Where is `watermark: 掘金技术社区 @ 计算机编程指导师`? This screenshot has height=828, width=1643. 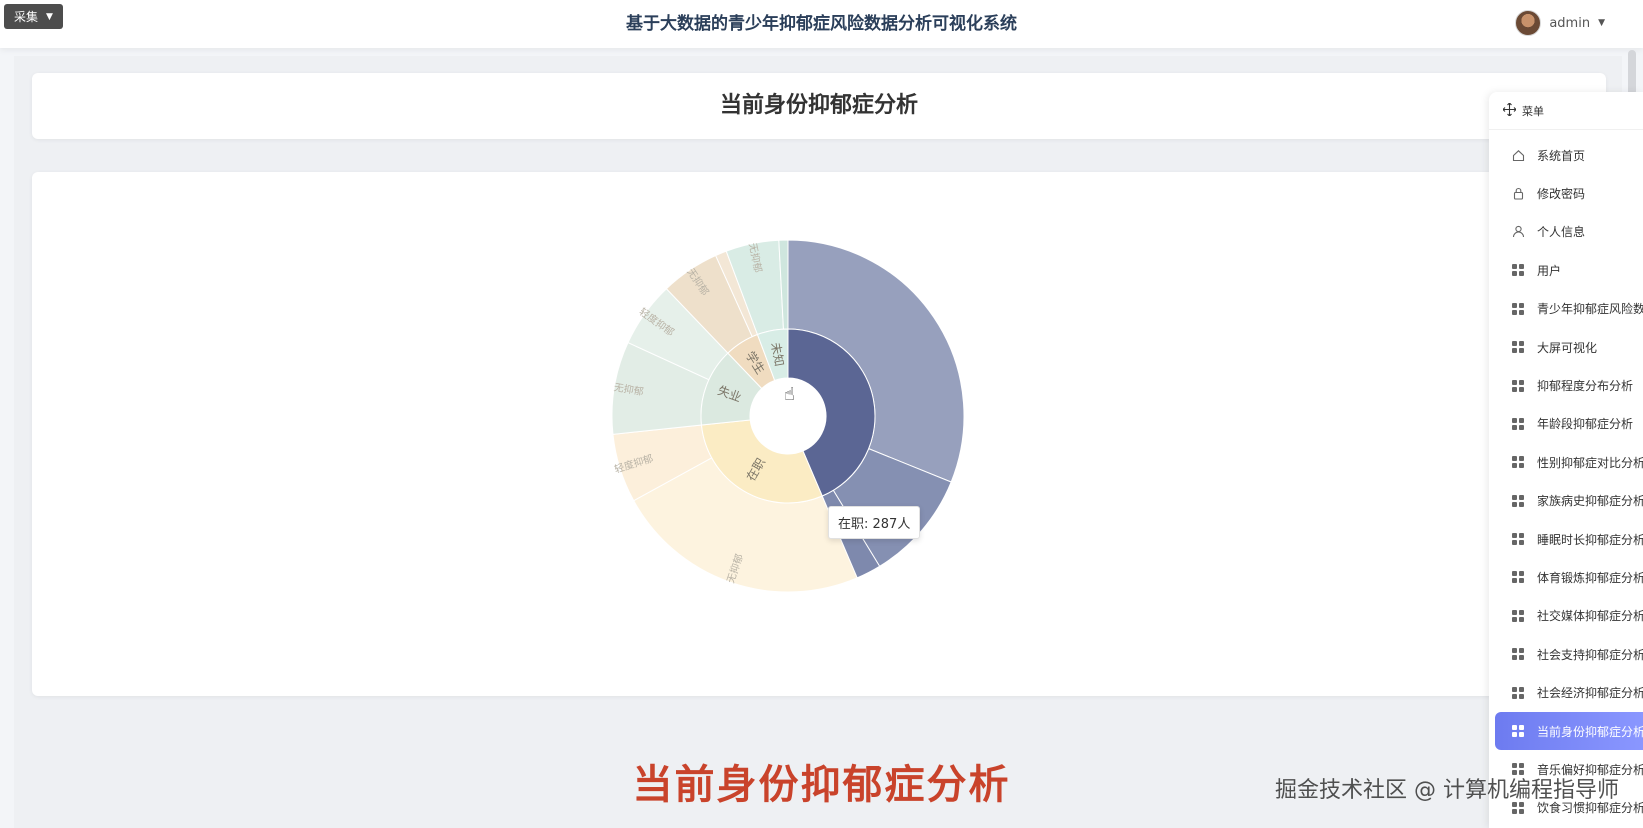 watermark: 掘金技术社区 @ 计算机编程指导师 is located at coordinates (1447, 790).